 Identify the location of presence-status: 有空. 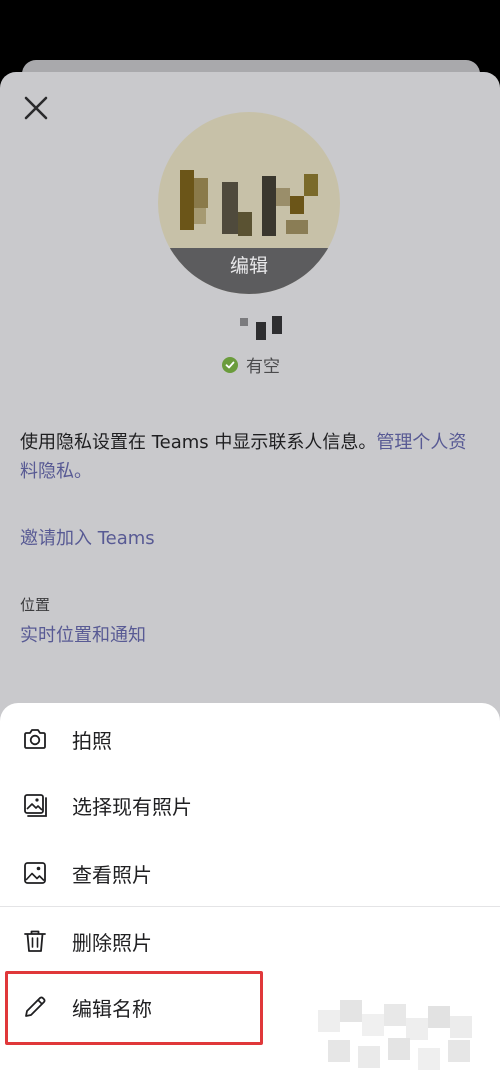
(251, 364).